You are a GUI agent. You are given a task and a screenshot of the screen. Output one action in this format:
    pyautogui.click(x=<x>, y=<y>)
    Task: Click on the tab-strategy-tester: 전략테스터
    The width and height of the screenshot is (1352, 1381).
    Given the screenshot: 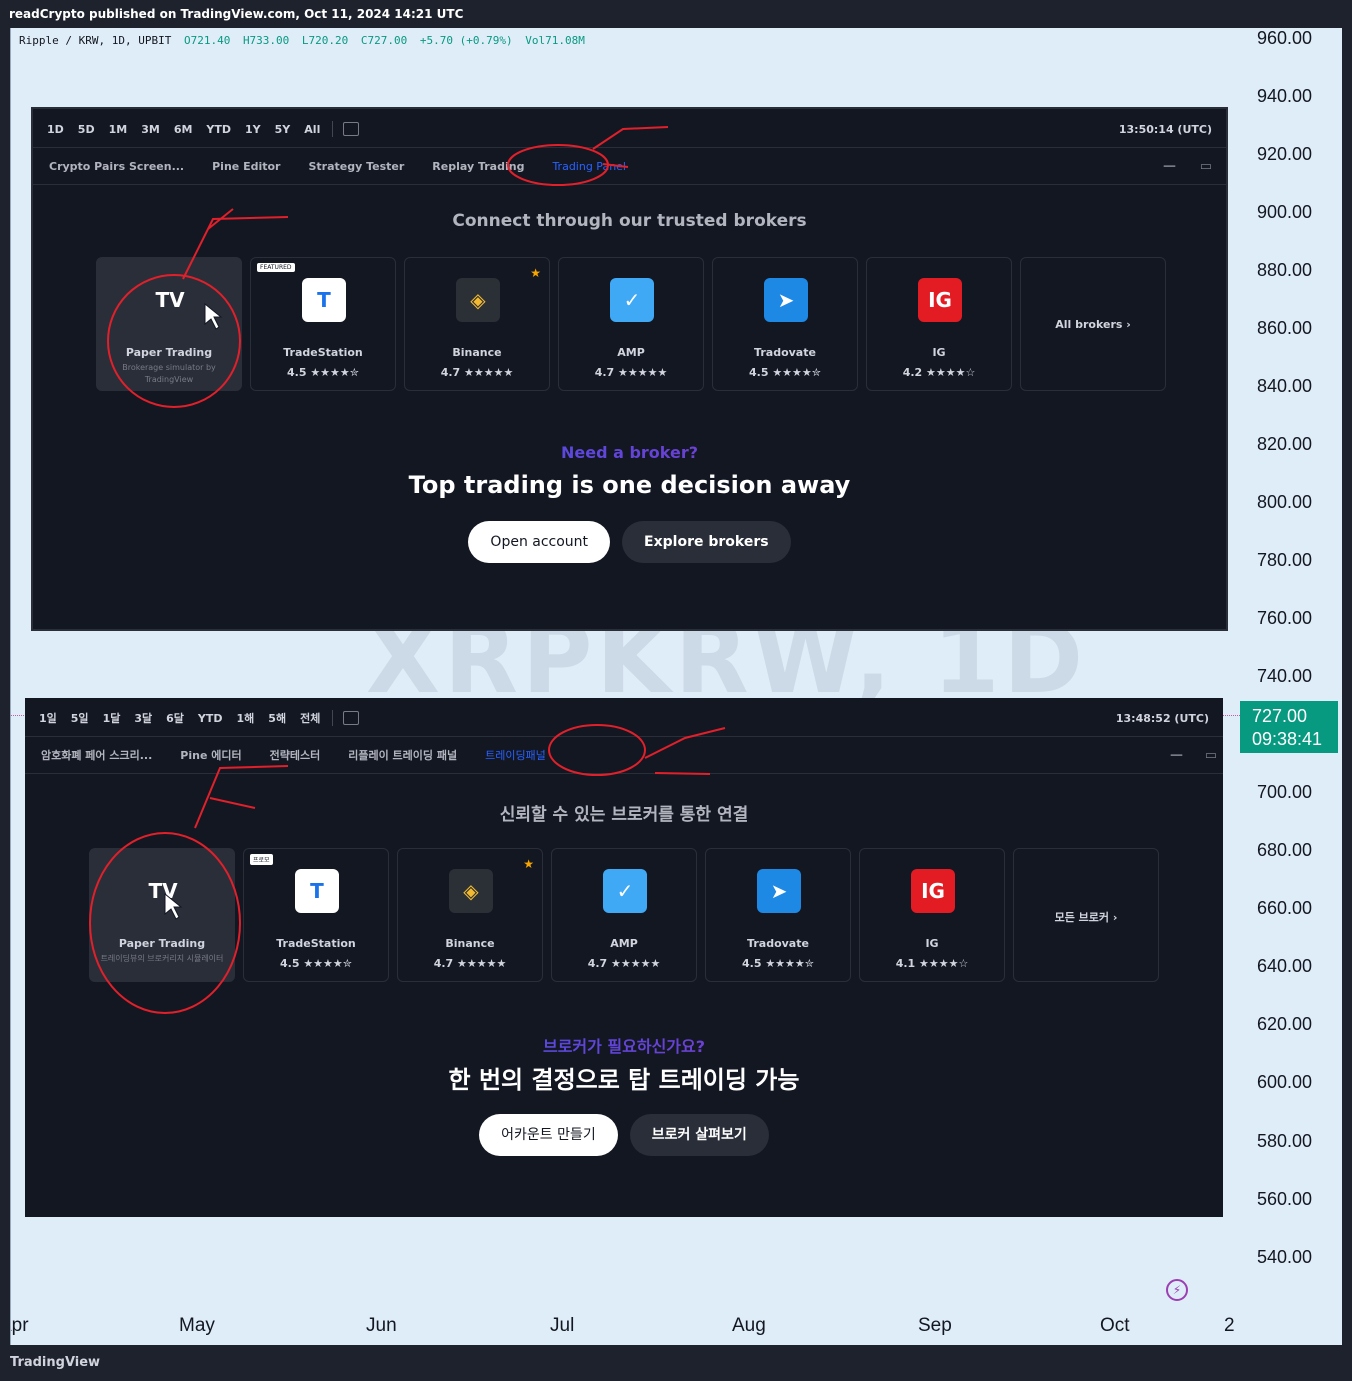 What is the action you would take?
    pyautogui.click(x=295, y=755)
    